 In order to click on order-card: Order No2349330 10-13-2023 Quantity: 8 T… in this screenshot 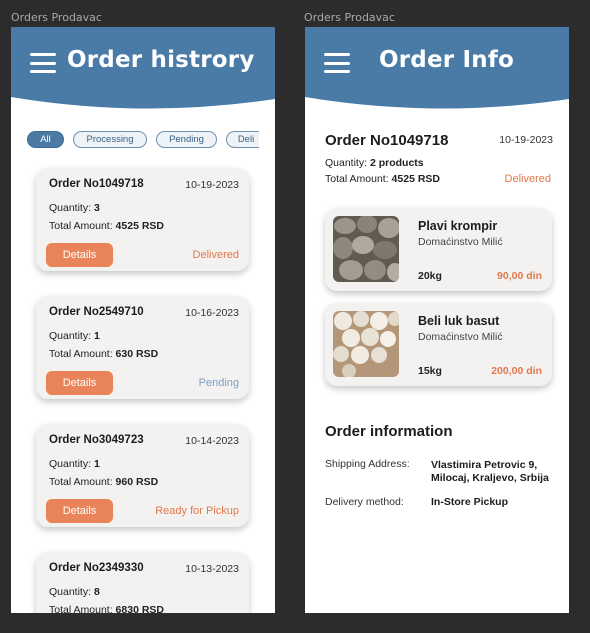, I will do `click(142, 582)`.